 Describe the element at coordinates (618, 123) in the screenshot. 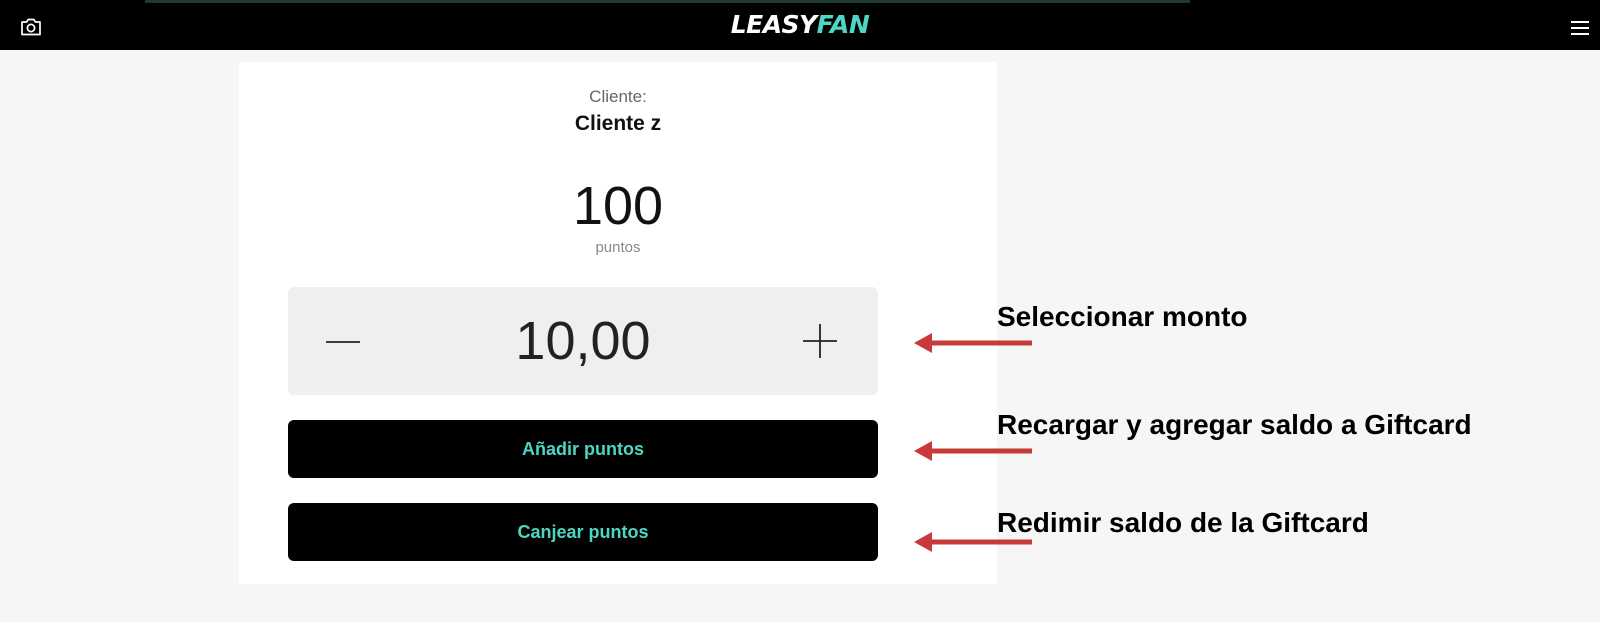

I see `client-name: Cliente z` at that location.